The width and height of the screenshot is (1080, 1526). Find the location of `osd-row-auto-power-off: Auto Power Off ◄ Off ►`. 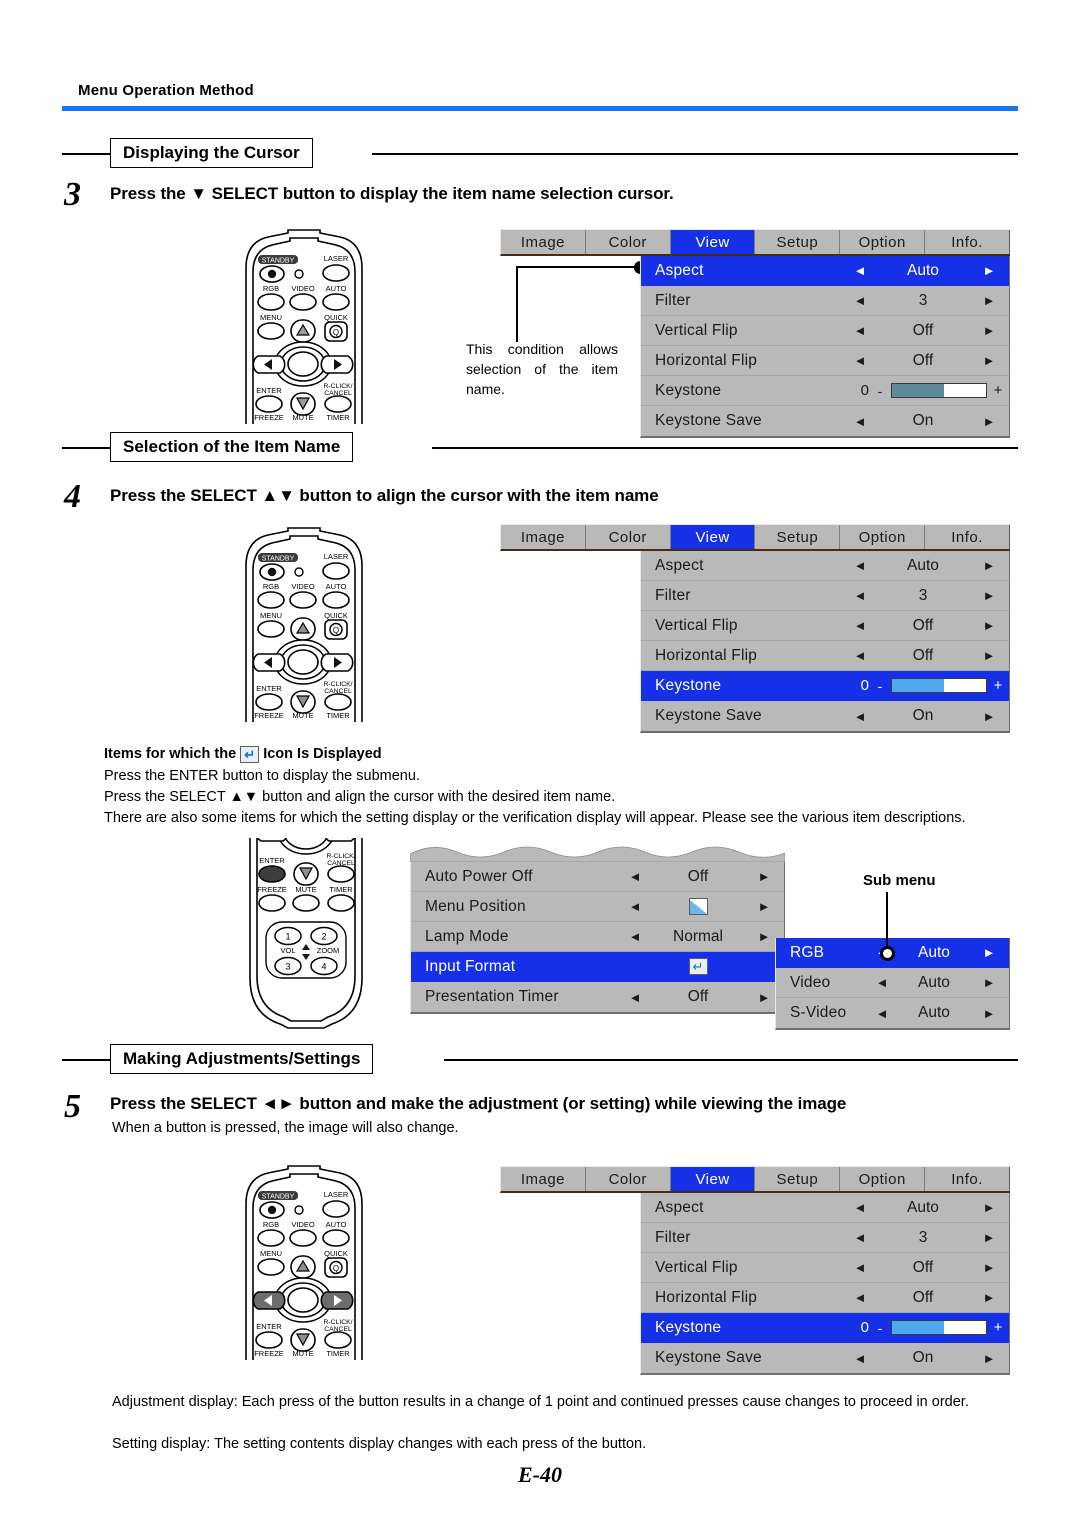

osd-row-auto-power-off: Auto Power Off ◄ Off ► is located at coordinates (597, 877).